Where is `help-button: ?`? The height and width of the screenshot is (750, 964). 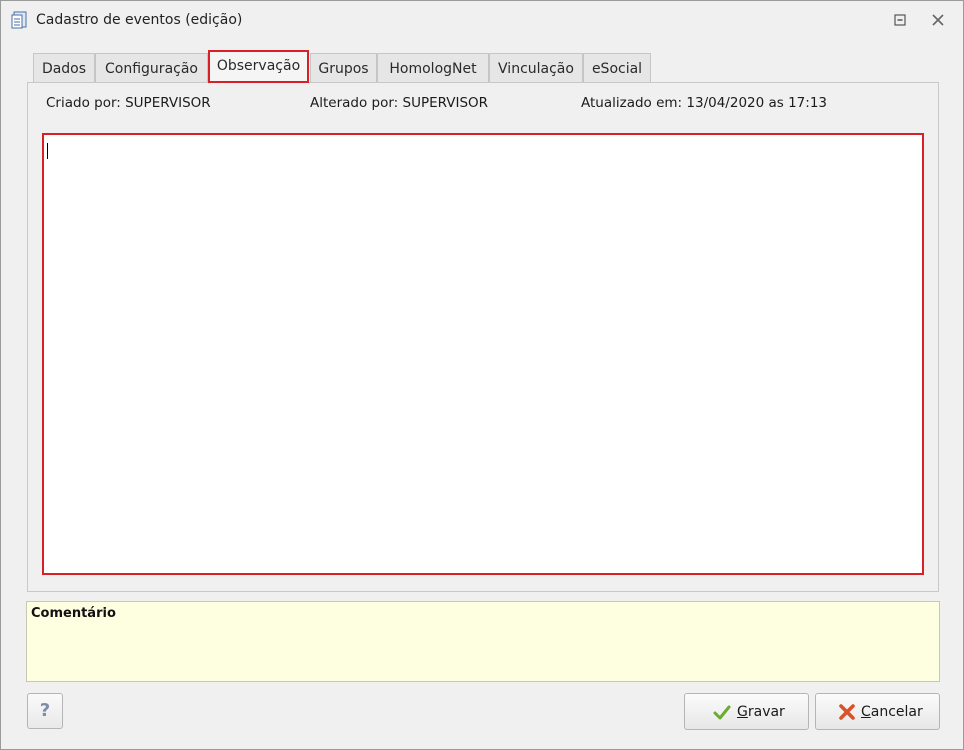 help-button: ? is located at coordinates (45, 711).